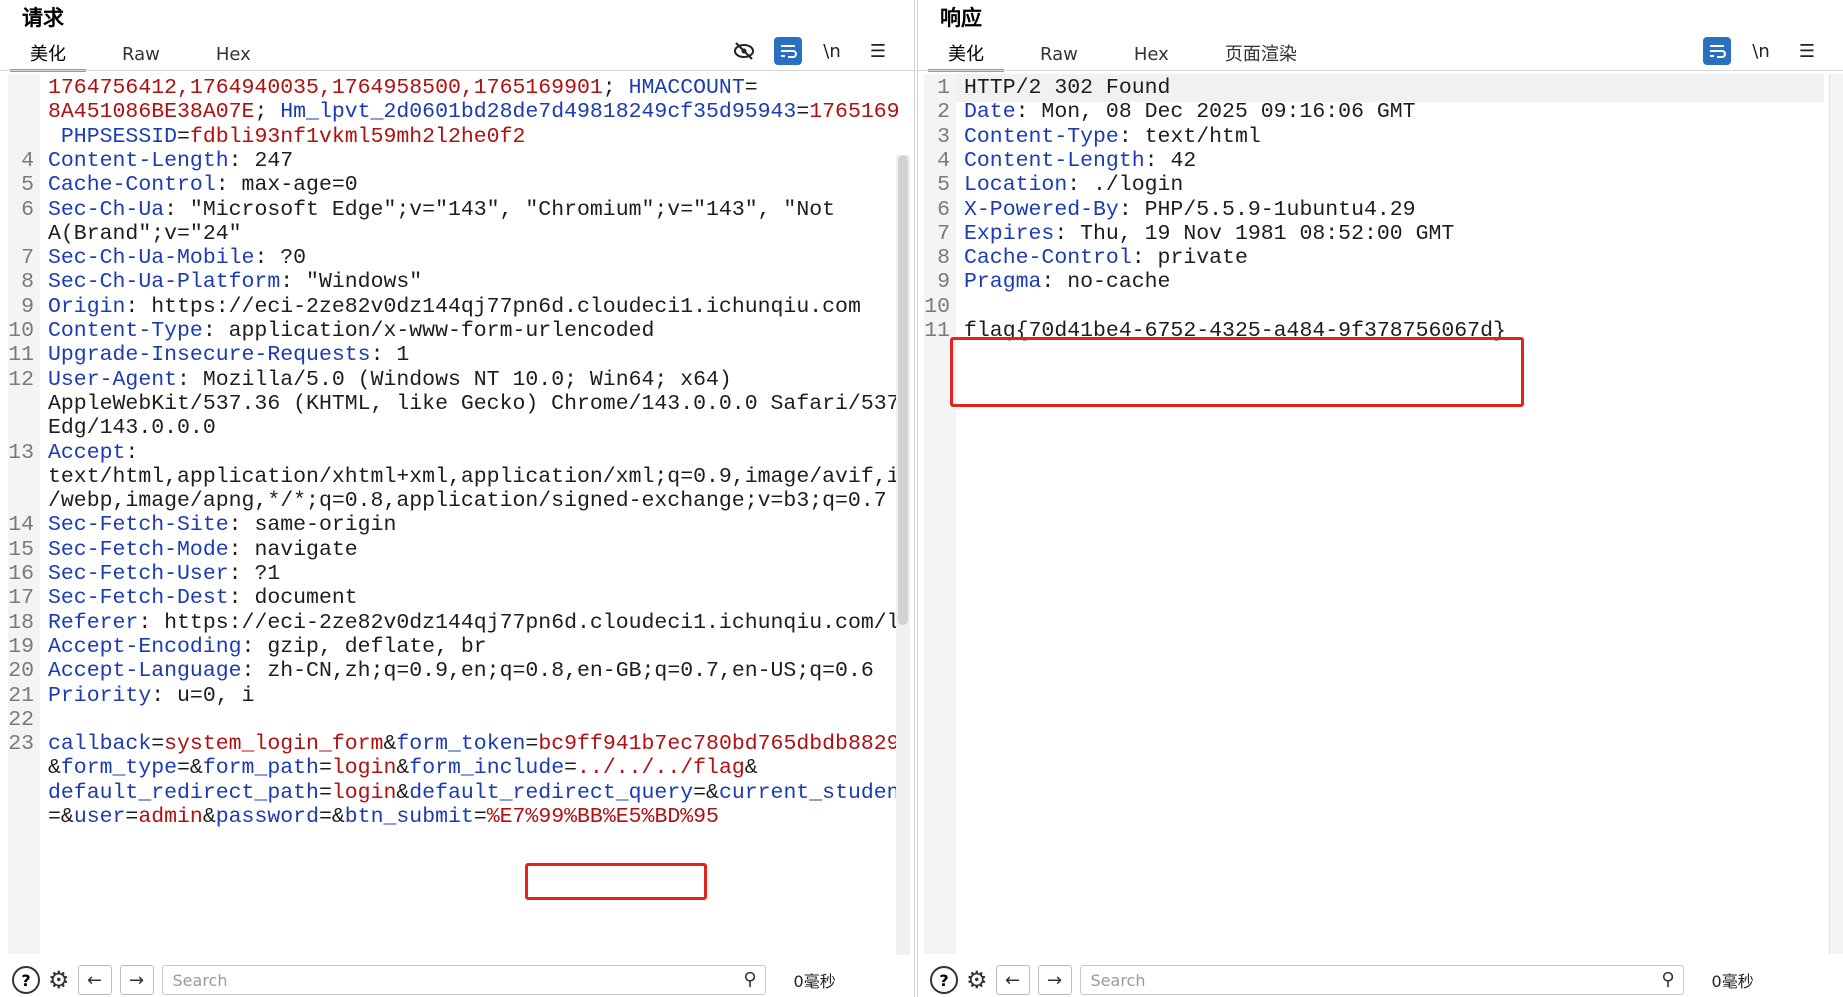 This screenshot has width=1843, height=997. I want to click on code-token: current_student_id, so click(808, 792).